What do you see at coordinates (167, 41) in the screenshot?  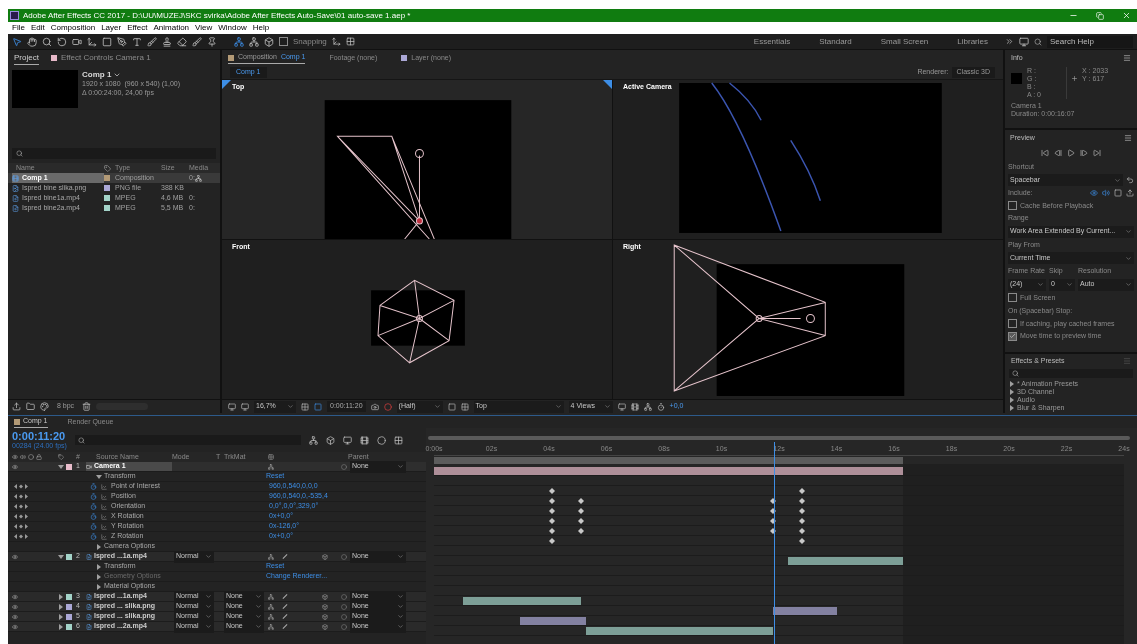 I see `stamp-tool-icon` at bounding box center [167, 41].